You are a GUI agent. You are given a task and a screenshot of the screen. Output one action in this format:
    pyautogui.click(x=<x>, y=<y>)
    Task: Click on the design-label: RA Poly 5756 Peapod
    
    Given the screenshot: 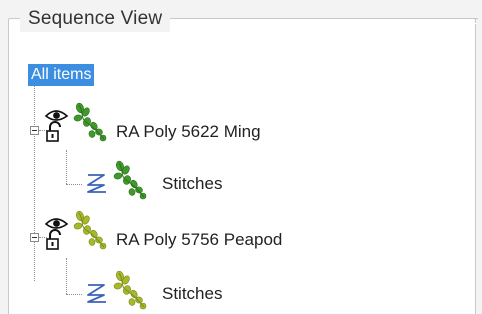 What is the action you would take?
    pyautogui.click(x=199, y=239)
    